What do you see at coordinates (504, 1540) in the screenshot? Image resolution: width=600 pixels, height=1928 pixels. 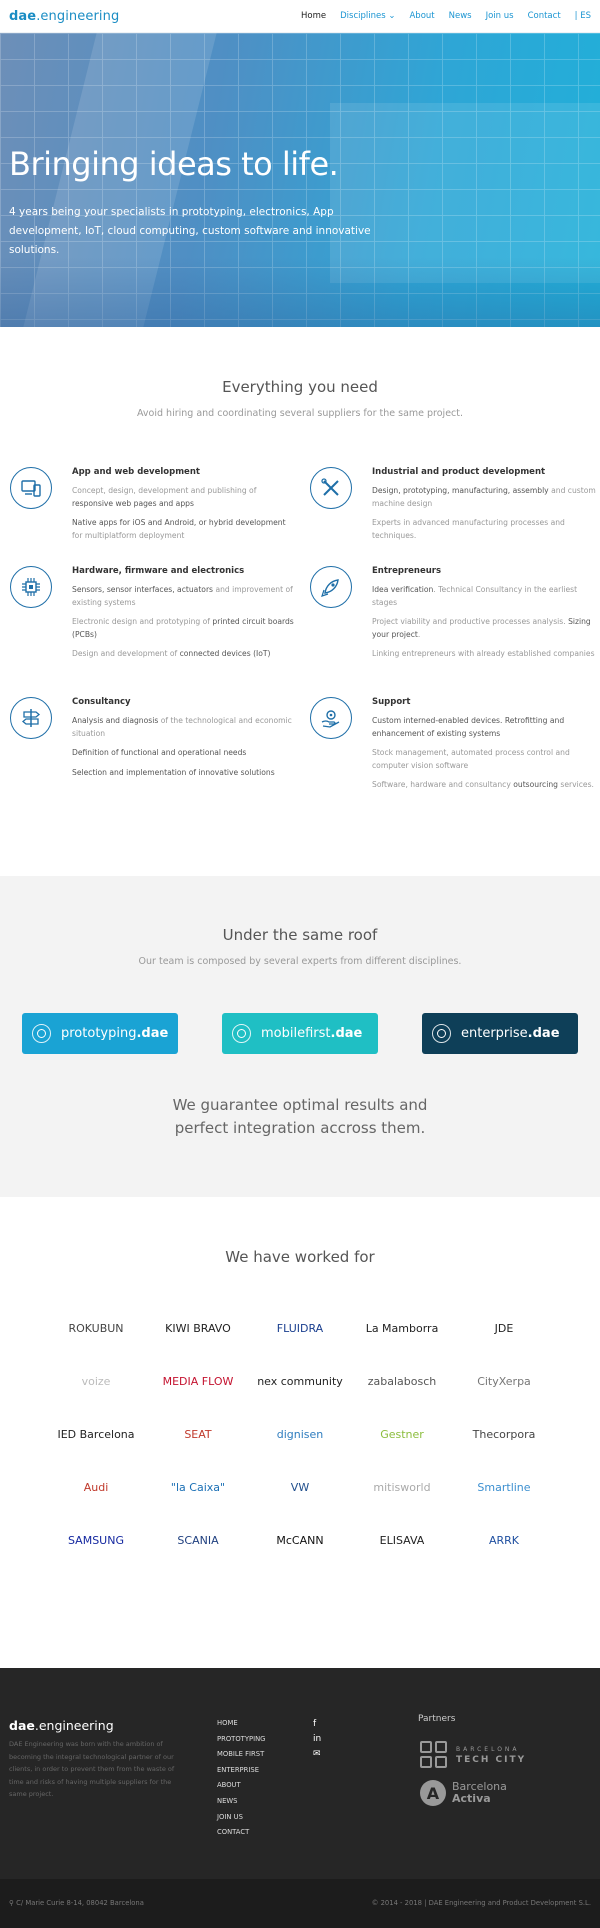 I see `client-logo-arrk: ARRK` at bounding box center [504, 1540].